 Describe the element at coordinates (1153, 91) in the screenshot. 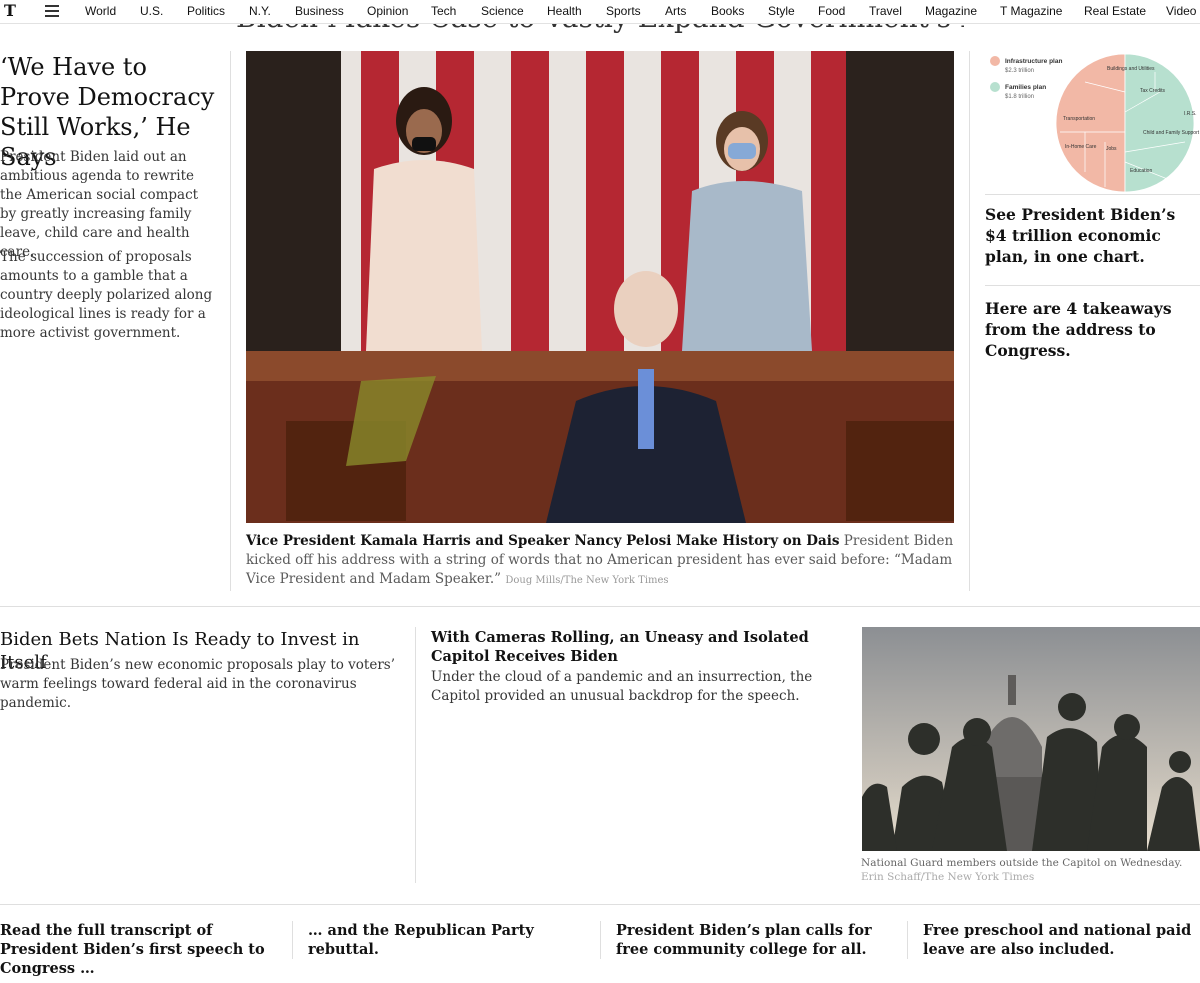

I see `segment-label: Tax Credits` at that location.